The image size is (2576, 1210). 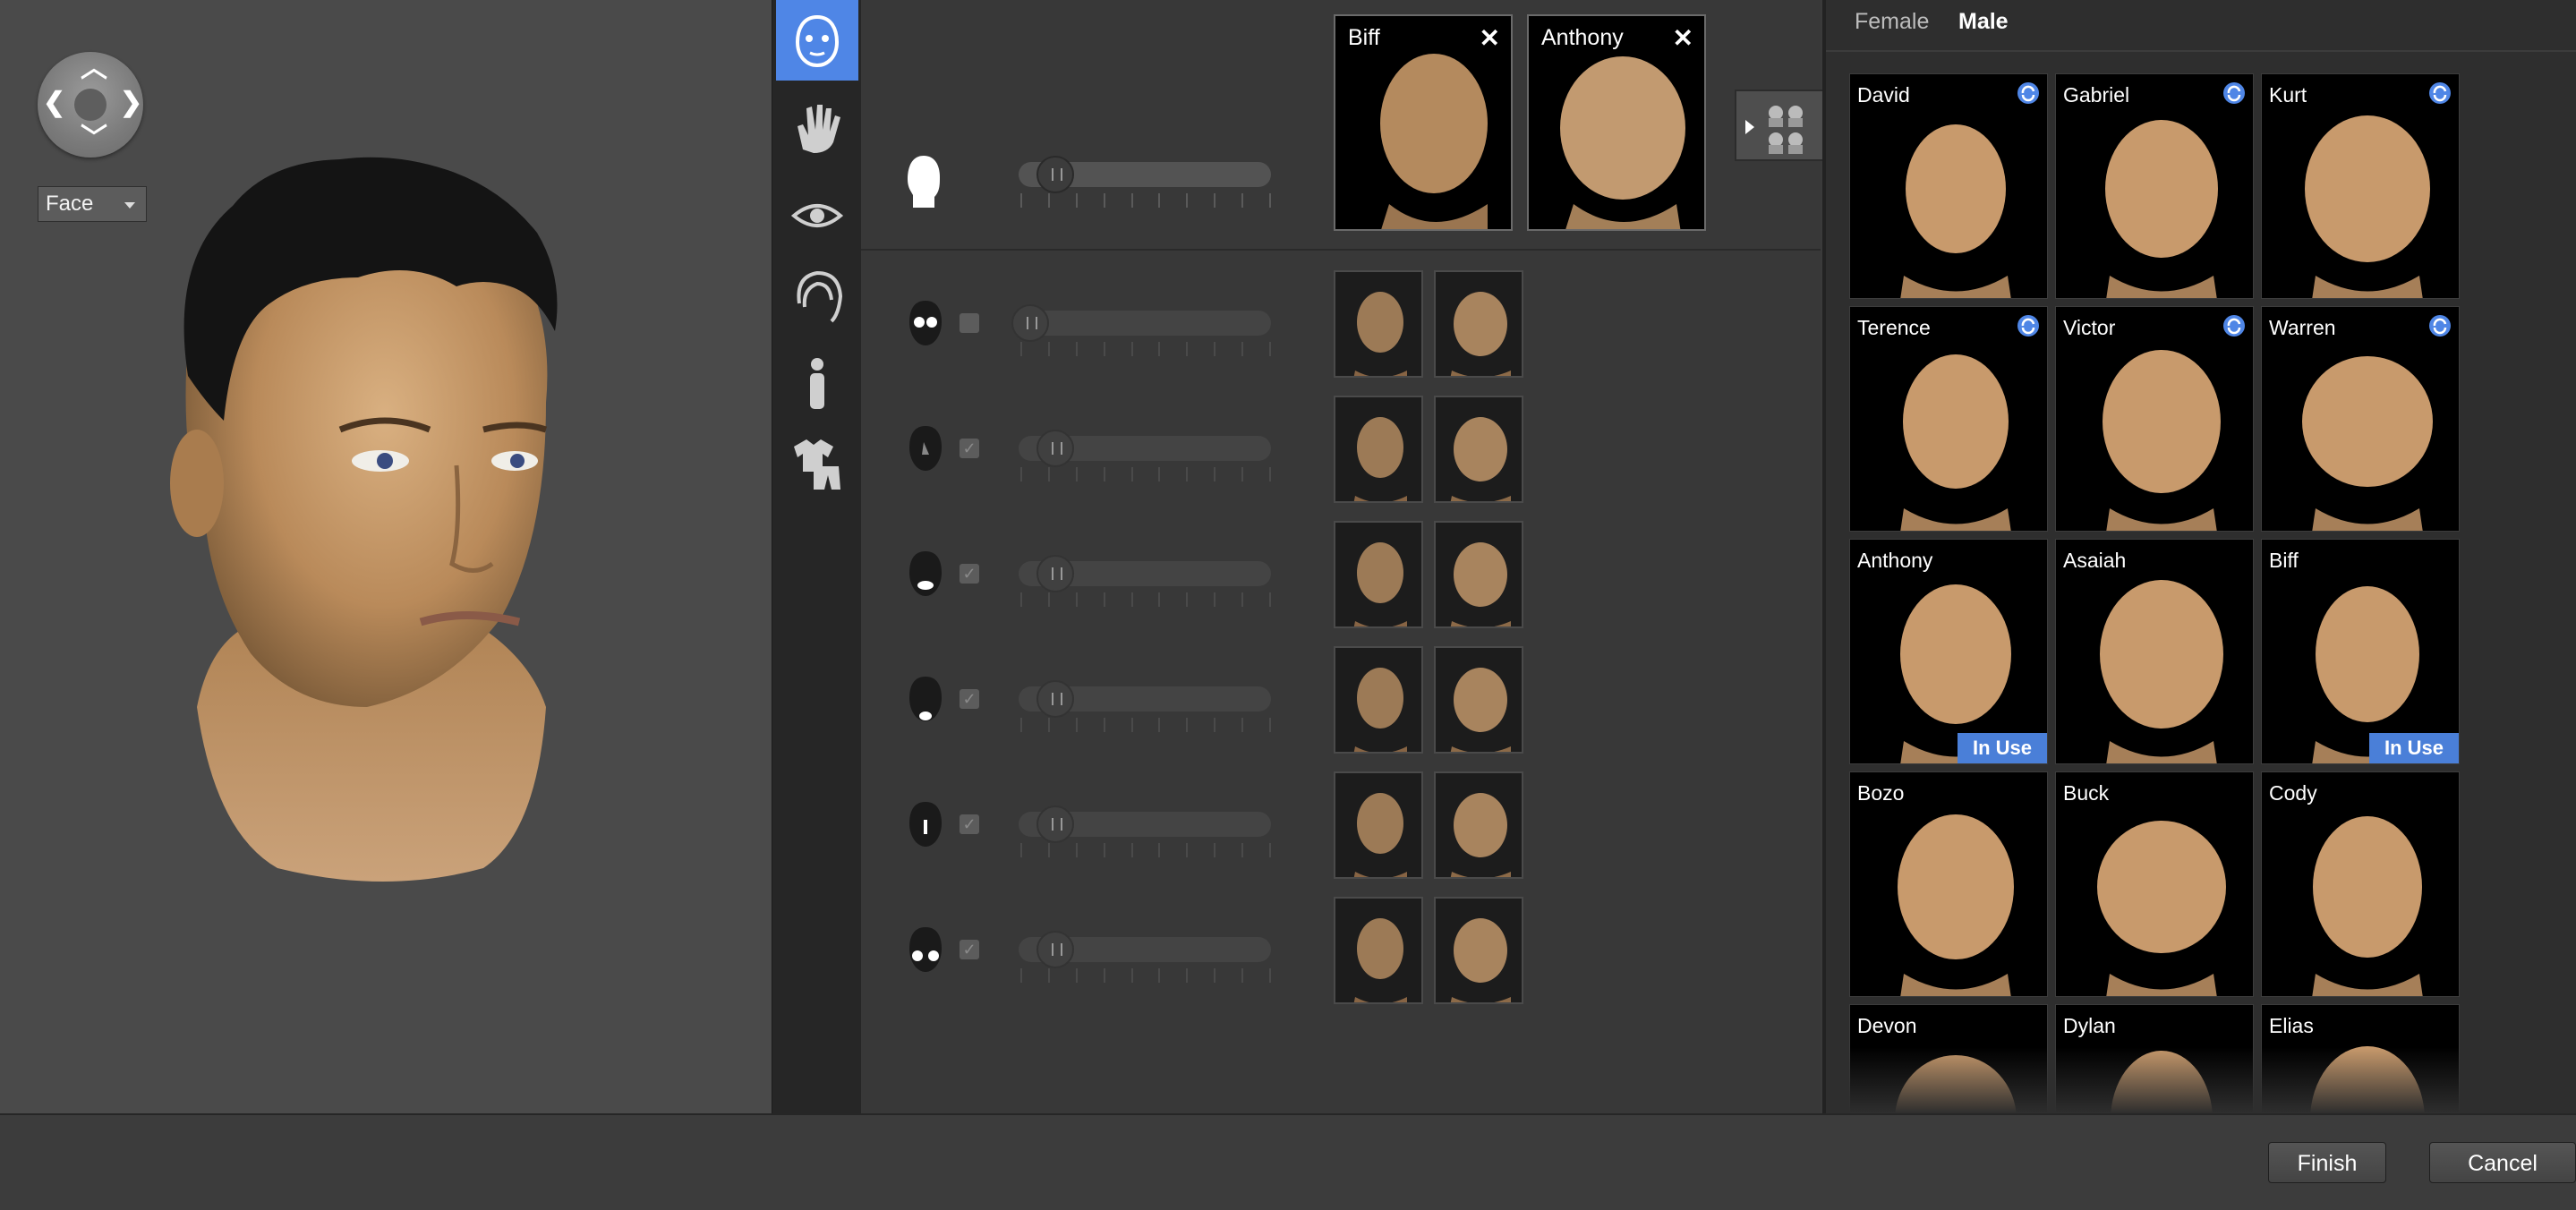 What do you see at coordinates (925, 699) in the screenshot?
I see `chin-region-icon` at bounding box center [925, 699].